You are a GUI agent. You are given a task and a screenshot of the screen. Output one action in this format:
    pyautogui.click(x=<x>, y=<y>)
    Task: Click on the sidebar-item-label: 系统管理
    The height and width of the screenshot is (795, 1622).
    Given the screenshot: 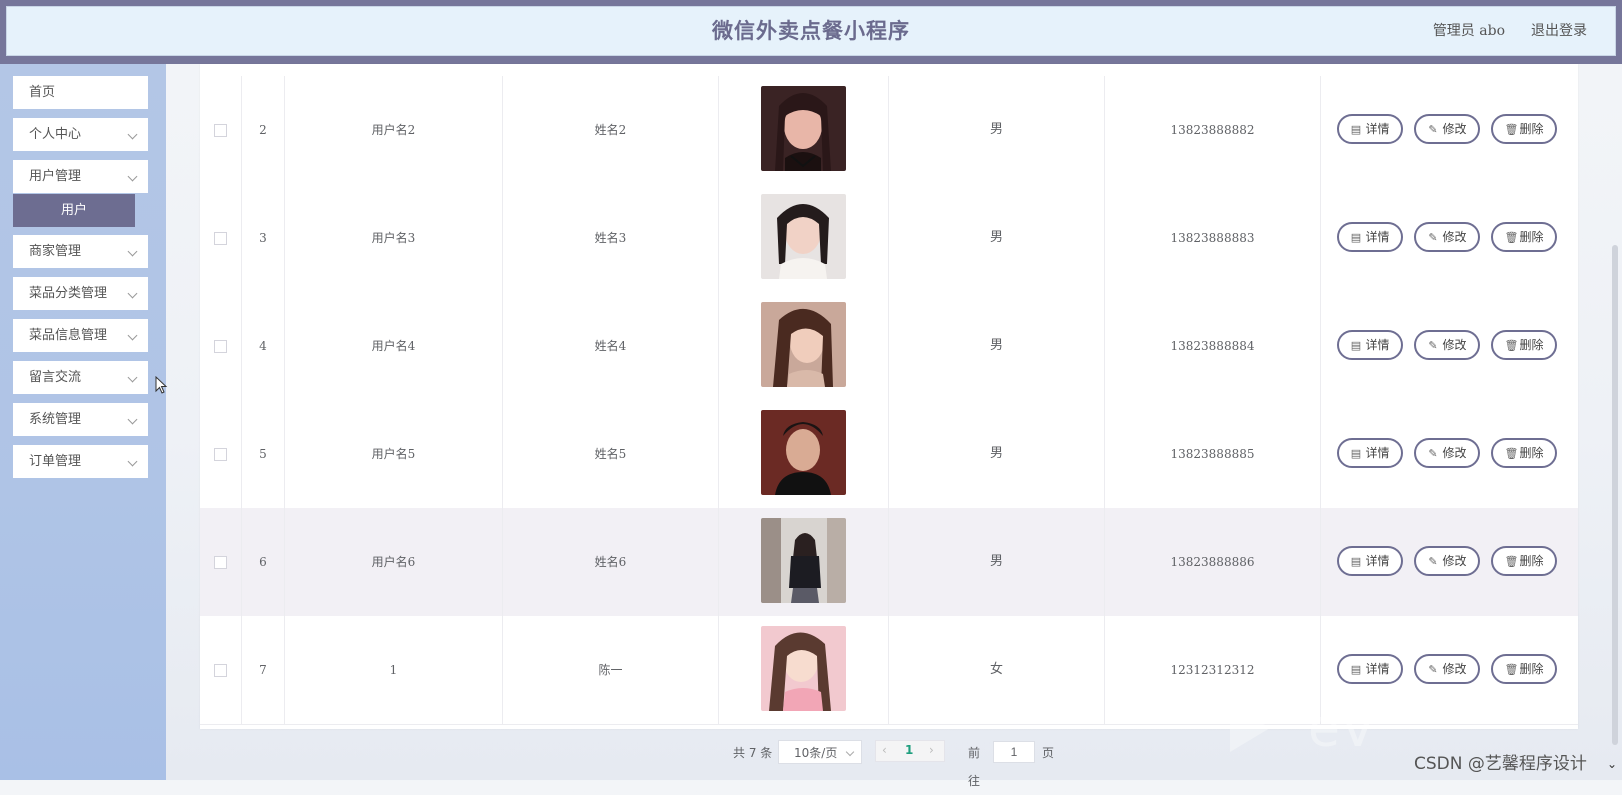 What is the action you would take?
    pyautogui.click(x=55, y=419)
    